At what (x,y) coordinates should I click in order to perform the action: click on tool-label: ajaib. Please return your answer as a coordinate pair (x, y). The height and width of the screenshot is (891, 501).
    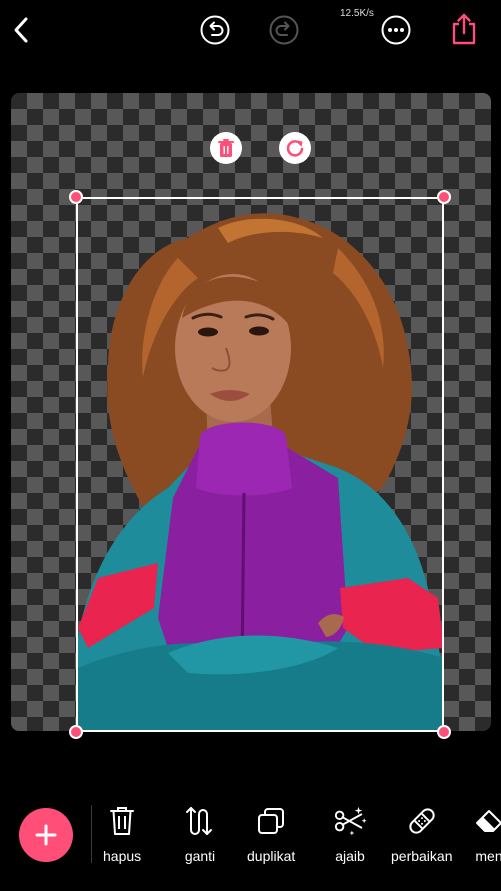
    Looking at the image, I should click on (350, 856).